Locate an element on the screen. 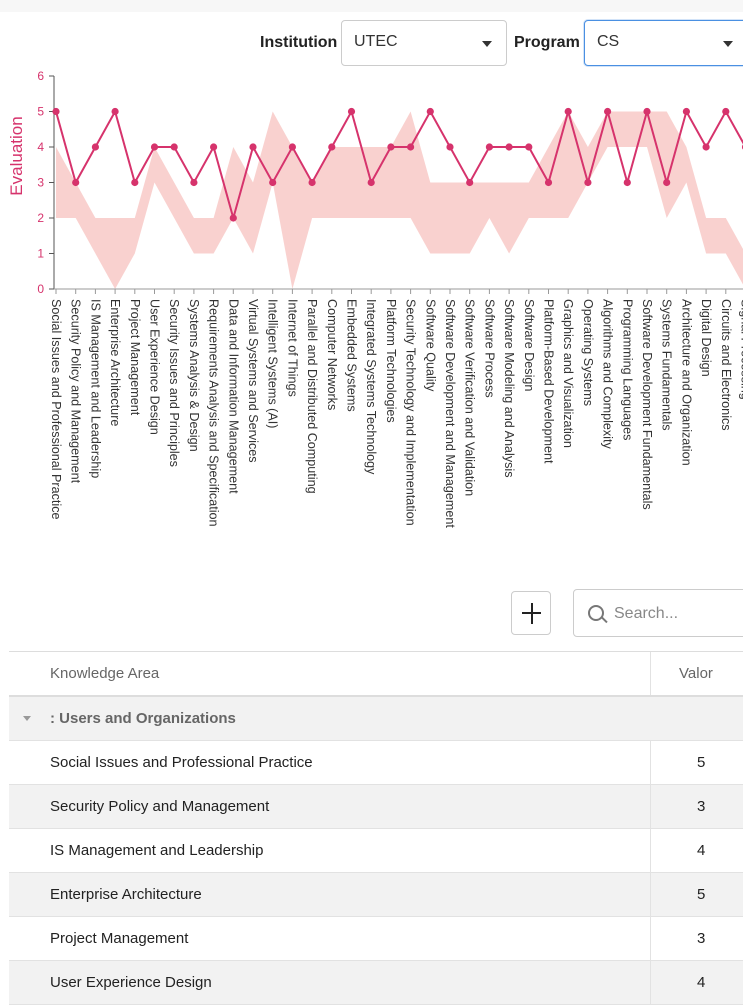 The width and height of the screenshot is (743, 1006). x-tick-label: IS Management and Leadership is located at coordinates (95, 388).